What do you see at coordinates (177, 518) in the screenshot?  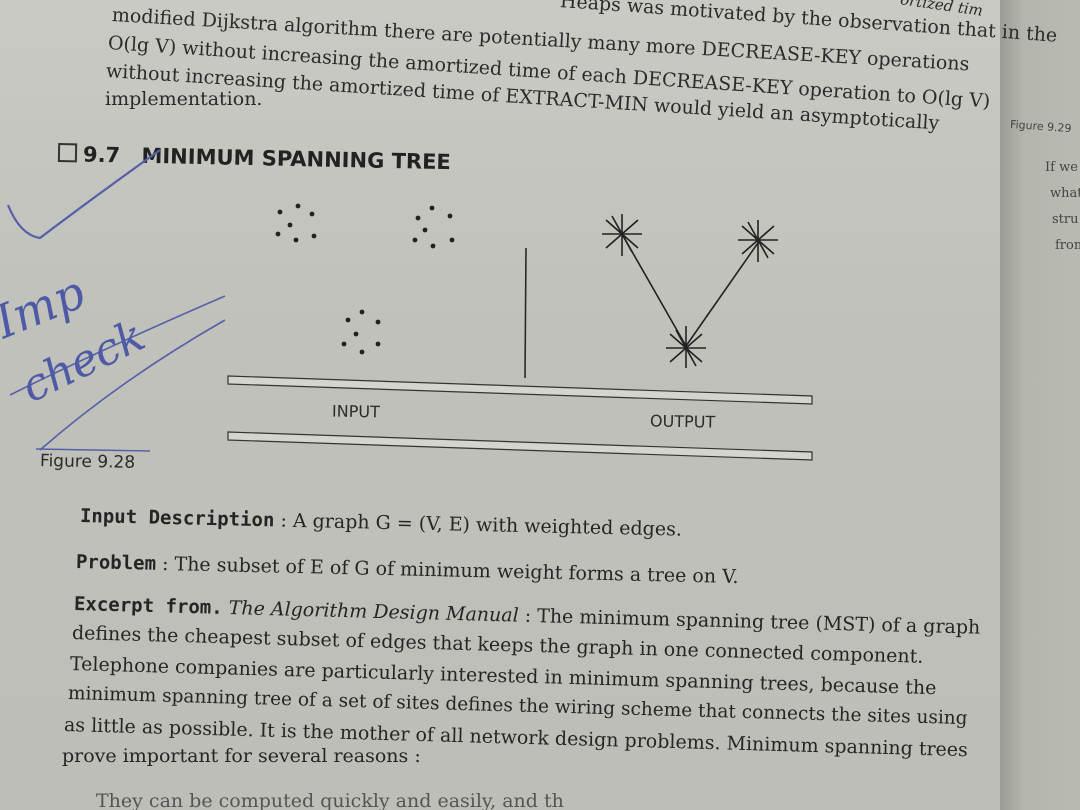 I see `input-description-label: Input Description` at bounding box center [177, 518].